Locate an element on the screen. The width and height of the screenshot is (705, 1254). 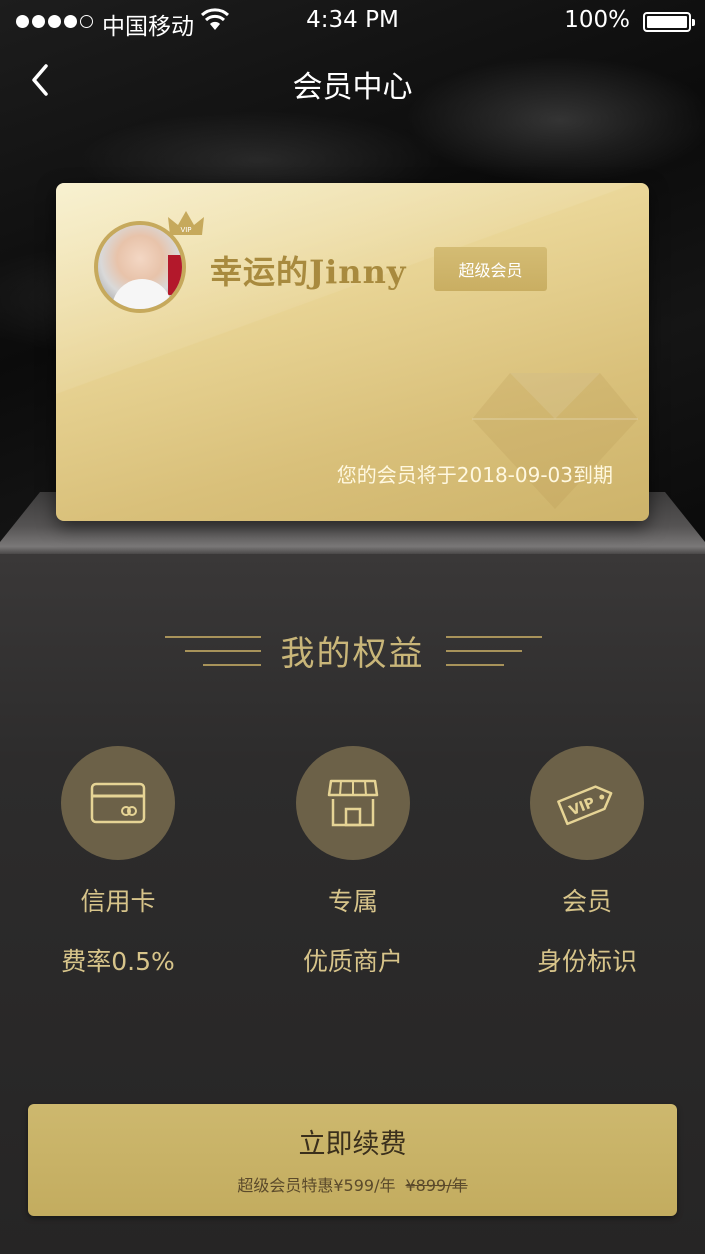
expiry-text: 您的会员将于2018-09-03到期 is located at coordinates (474, 475).